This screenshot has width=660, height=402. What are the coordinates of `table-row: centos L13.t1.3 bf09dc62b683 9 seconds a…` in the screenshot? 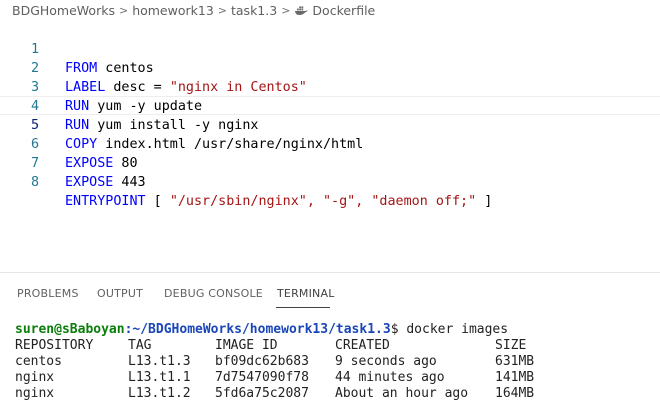 It's located at (335, 362).